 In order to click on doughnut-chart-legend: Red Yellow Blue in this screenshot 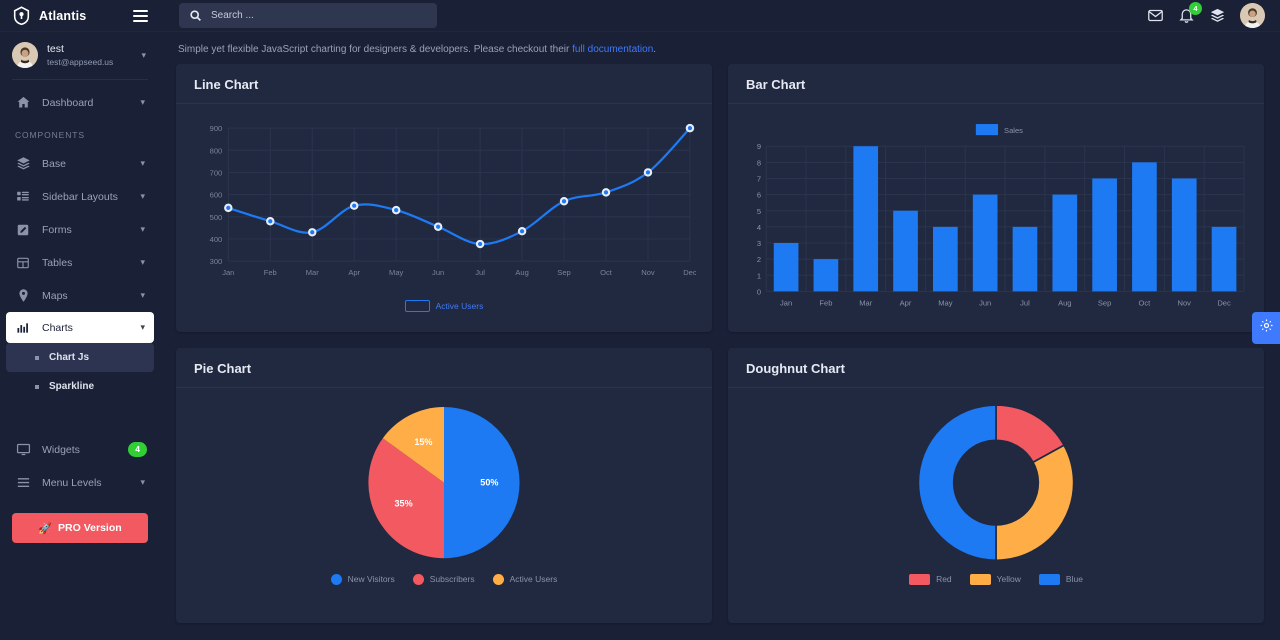, I will do `click(996, 576)`.